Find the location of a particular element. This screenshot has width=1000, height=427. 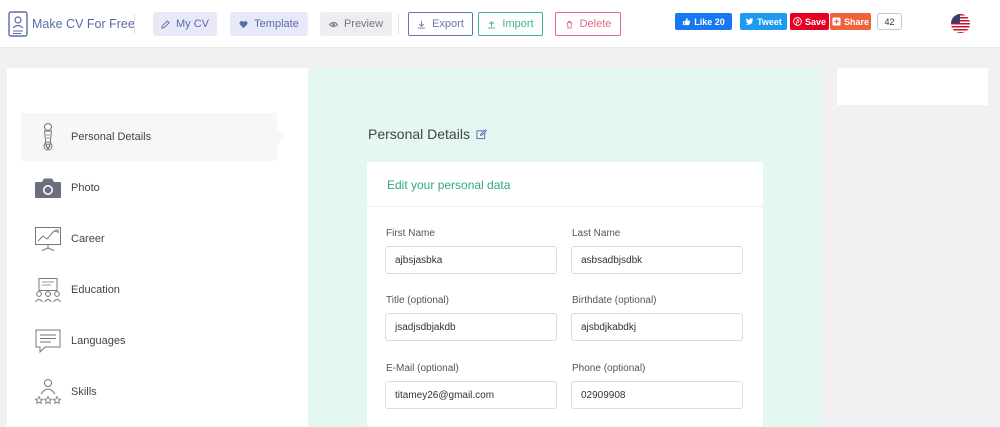

first-name-label: First Name is located at coordinates (410, 233).